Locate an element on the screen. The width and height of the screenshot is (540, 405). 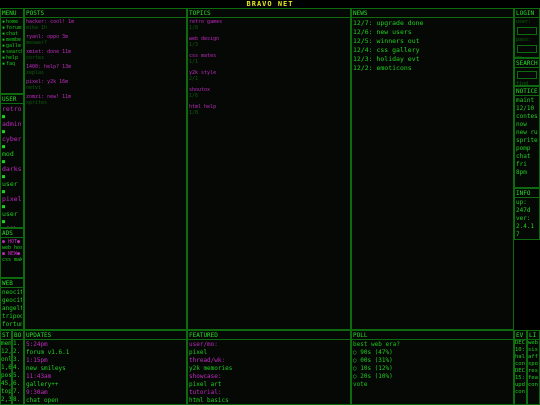
web-link: geocities is located at coordinates (12, 301).